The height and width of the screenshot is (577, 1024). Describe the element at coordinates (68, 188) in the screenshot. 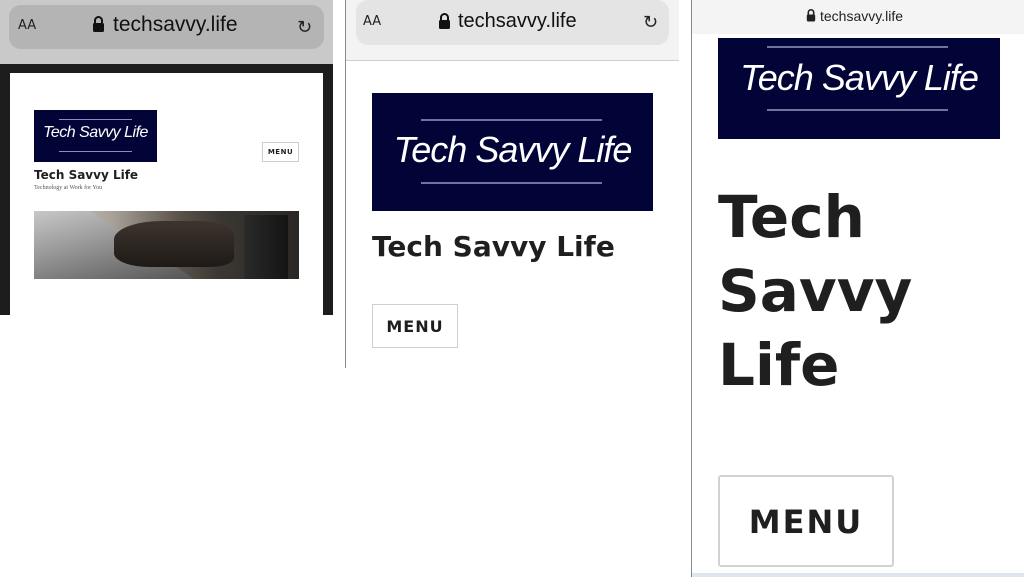

I see `site-tagline: Technology at Work for You` at that location.